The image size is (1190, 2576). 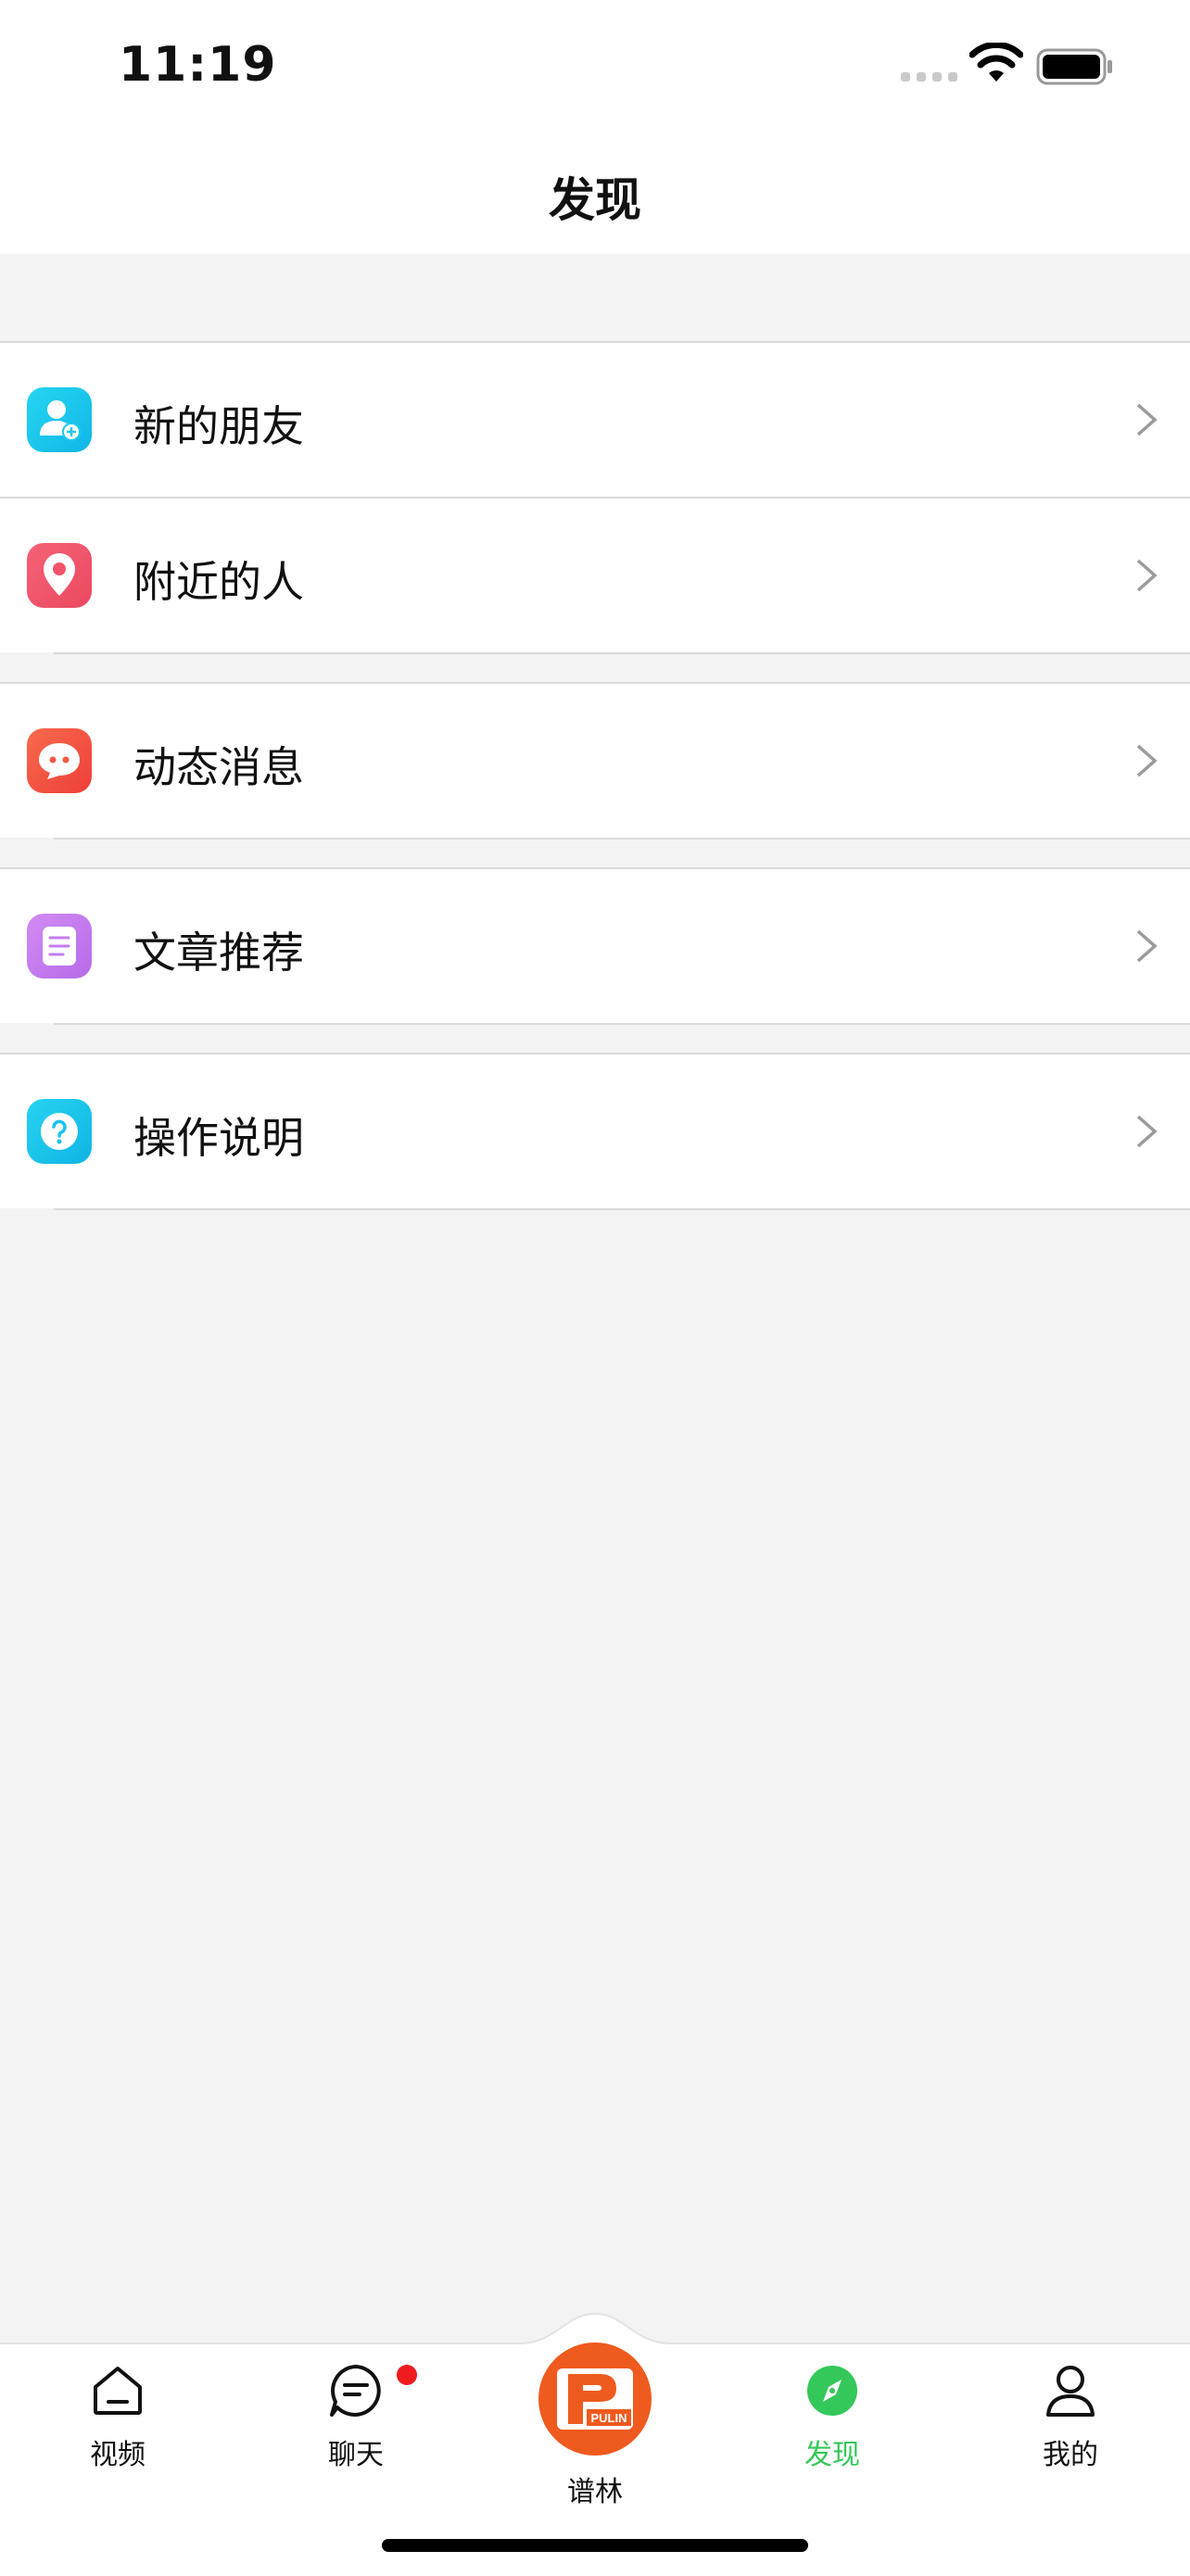 I want to click on tab-label: 发现, so click(x=832, y=2455).